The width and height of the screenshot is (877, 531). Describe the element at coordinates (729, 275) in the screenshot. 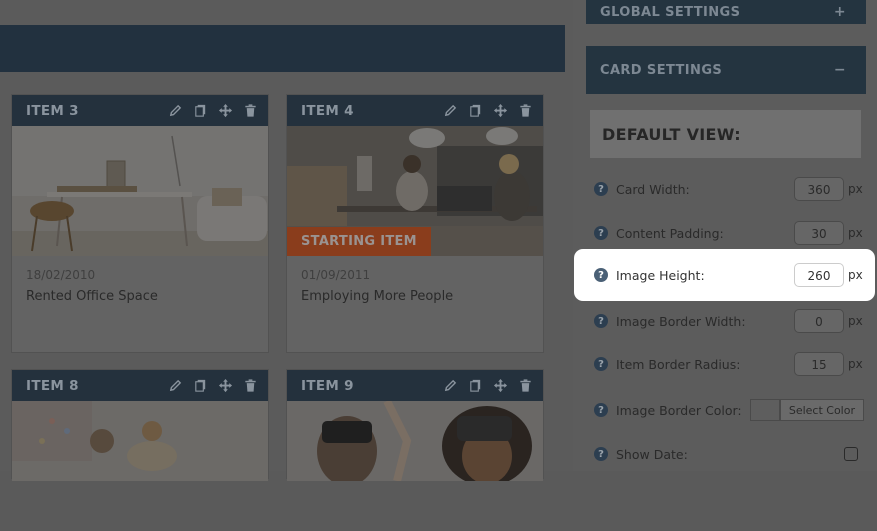

I see `image-height-row: ? Image Height: 260 px` at that location.